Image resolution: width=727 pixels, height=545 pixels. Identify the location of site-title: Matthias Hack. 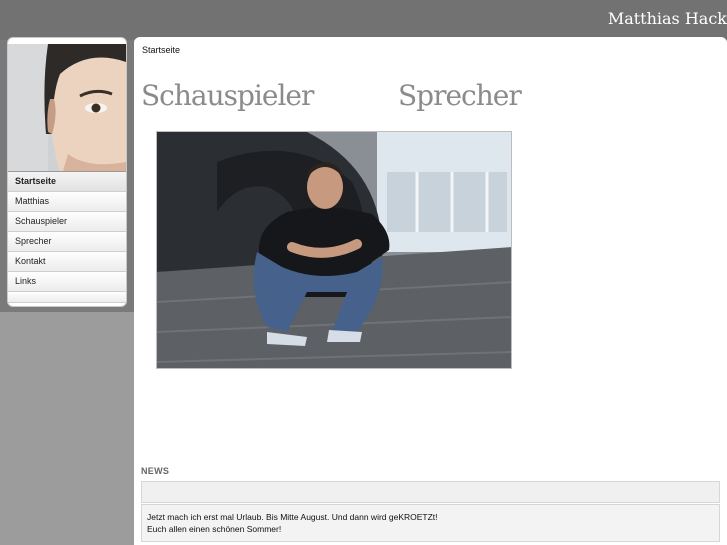
(667, 18).